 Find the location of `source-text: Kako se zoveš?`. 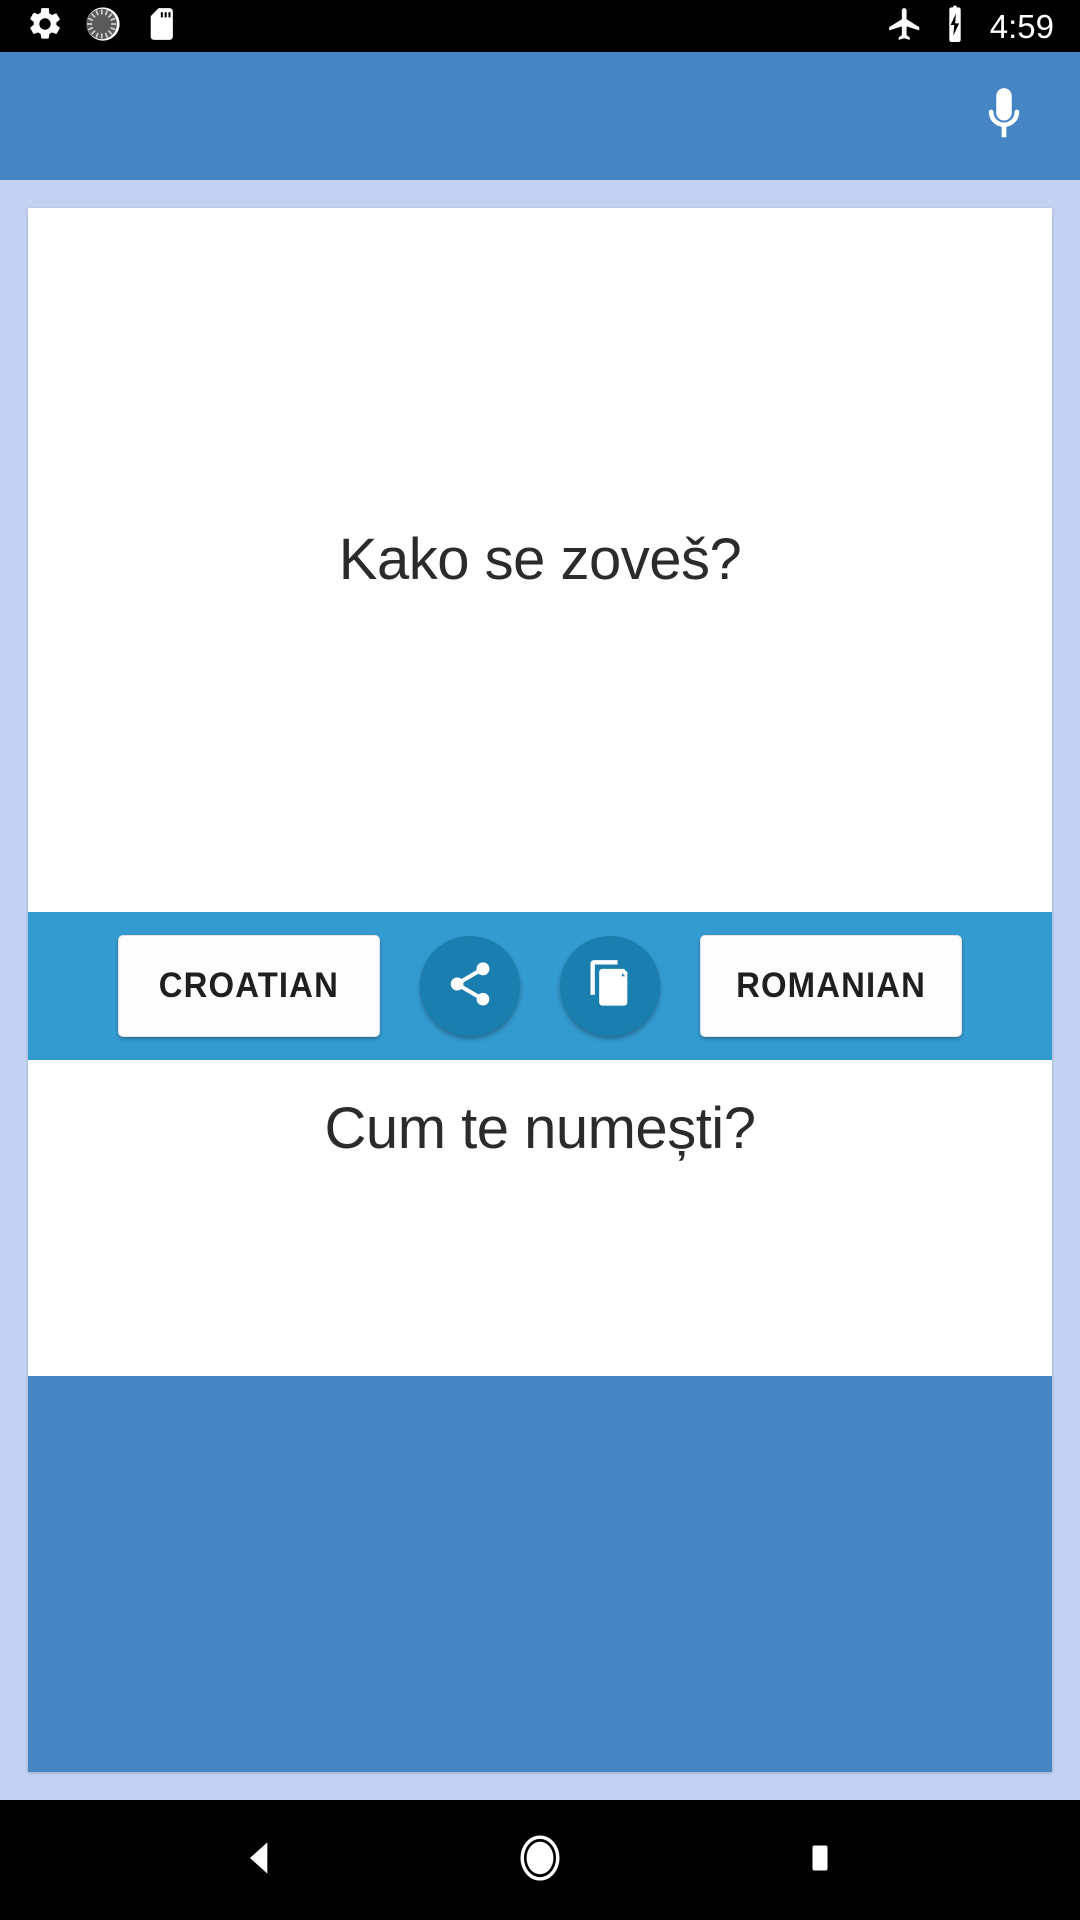

source-text: Kako se zoveš? is located at coordinates (540, 560).